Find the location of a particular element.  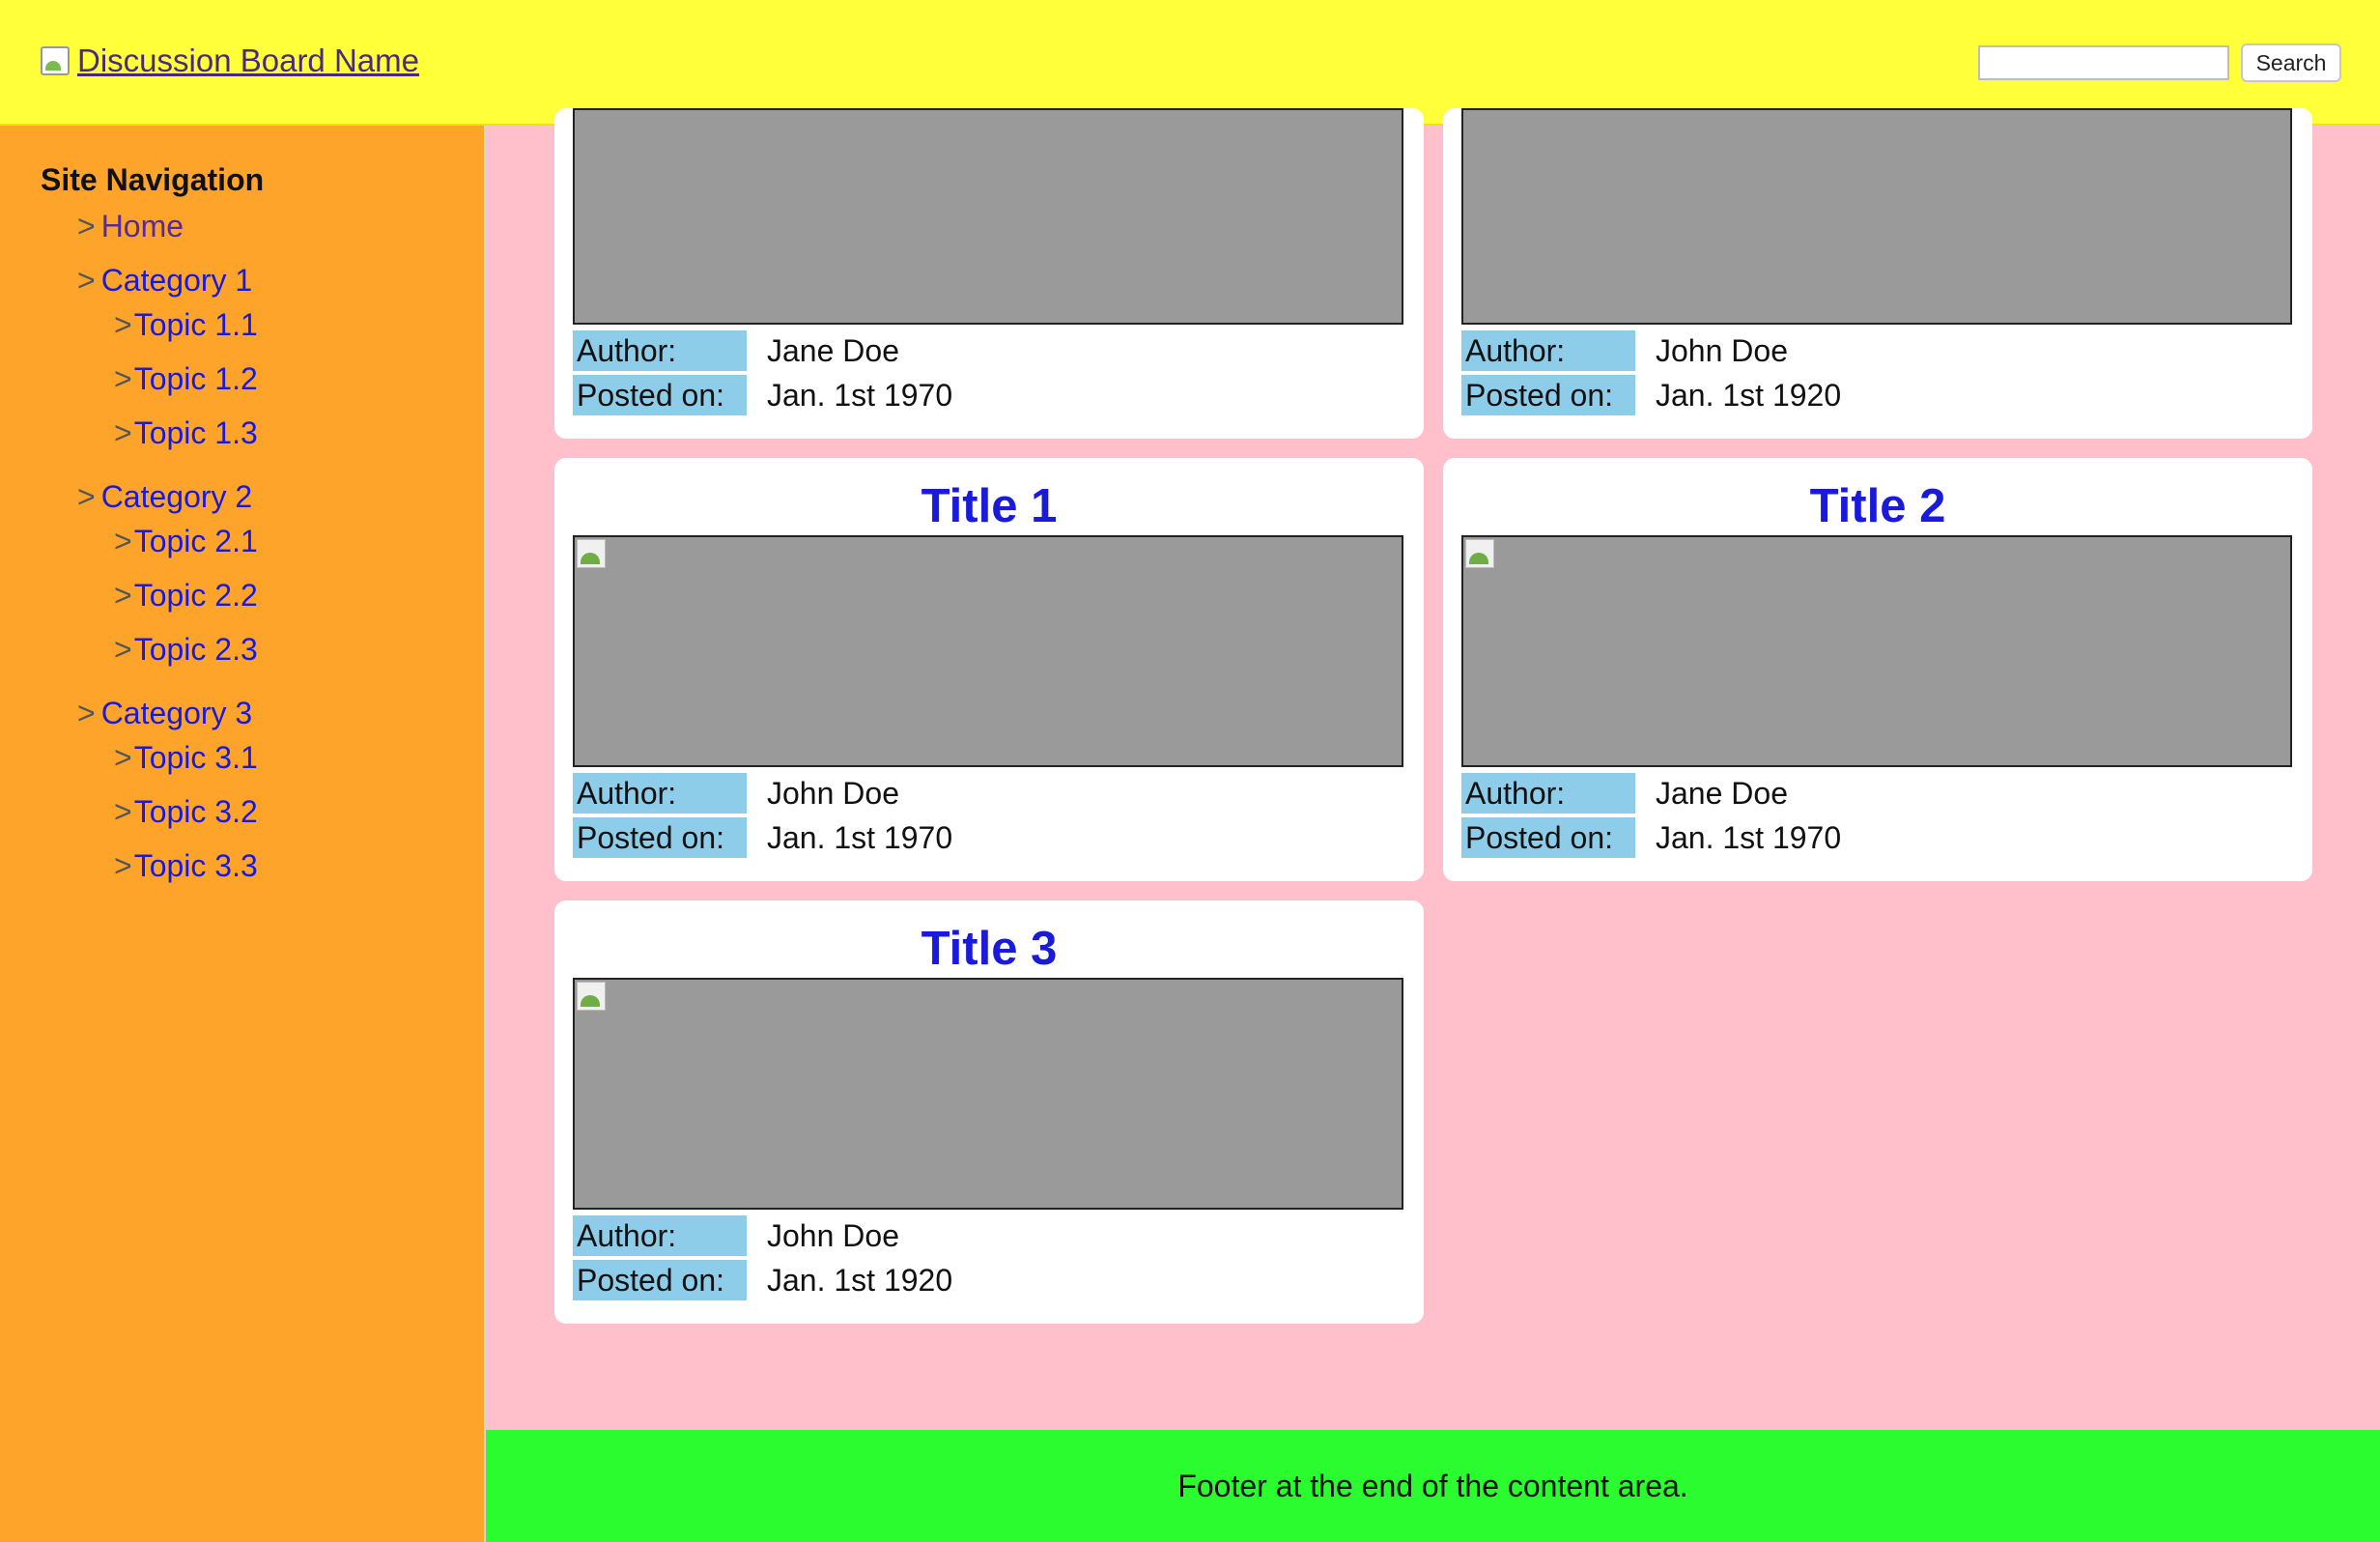

nav-item-topic-2-1: >Topic 2.1 is located at coordinates (186, 542).